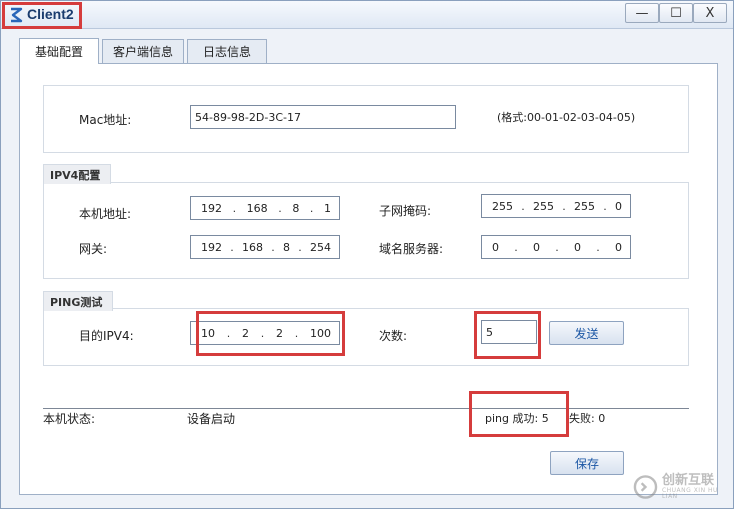  Describe the element at coordinates (270, 333) in the screenshot. I see `dest-ip-highlight-box` at that location.